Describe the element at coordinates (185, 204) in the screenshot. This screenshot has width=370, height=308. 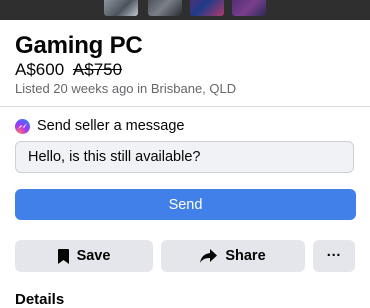
I see `send-button: Send` at that location.